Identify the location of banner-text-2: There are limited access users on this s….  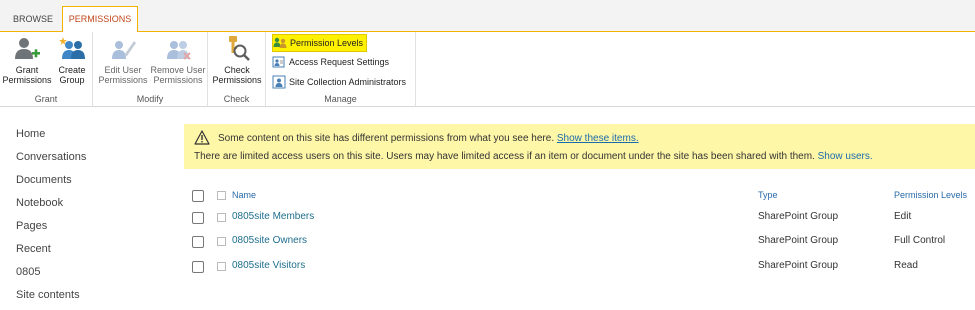
(504, 156).